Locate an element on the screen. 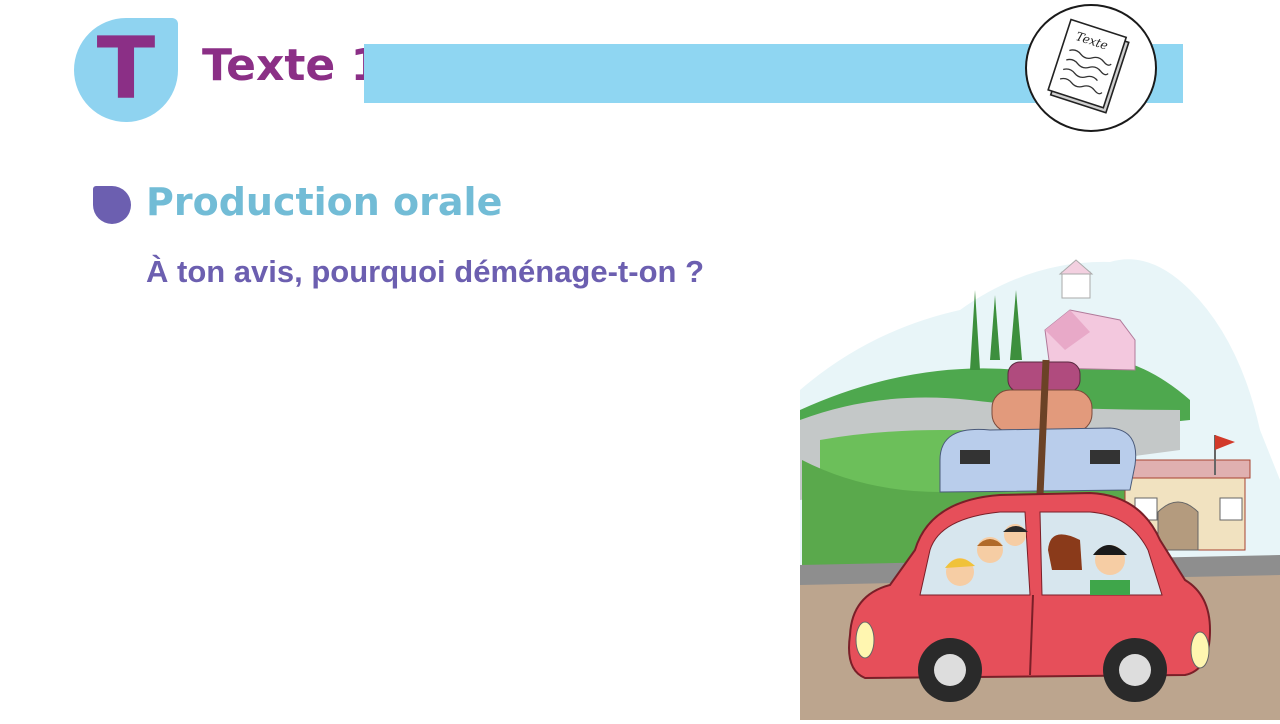 The height and width of the screenshot is (724, 1280). question-text: À ton avis, pourquoi déménage-t-on ? is located at coordinates (425, 271).